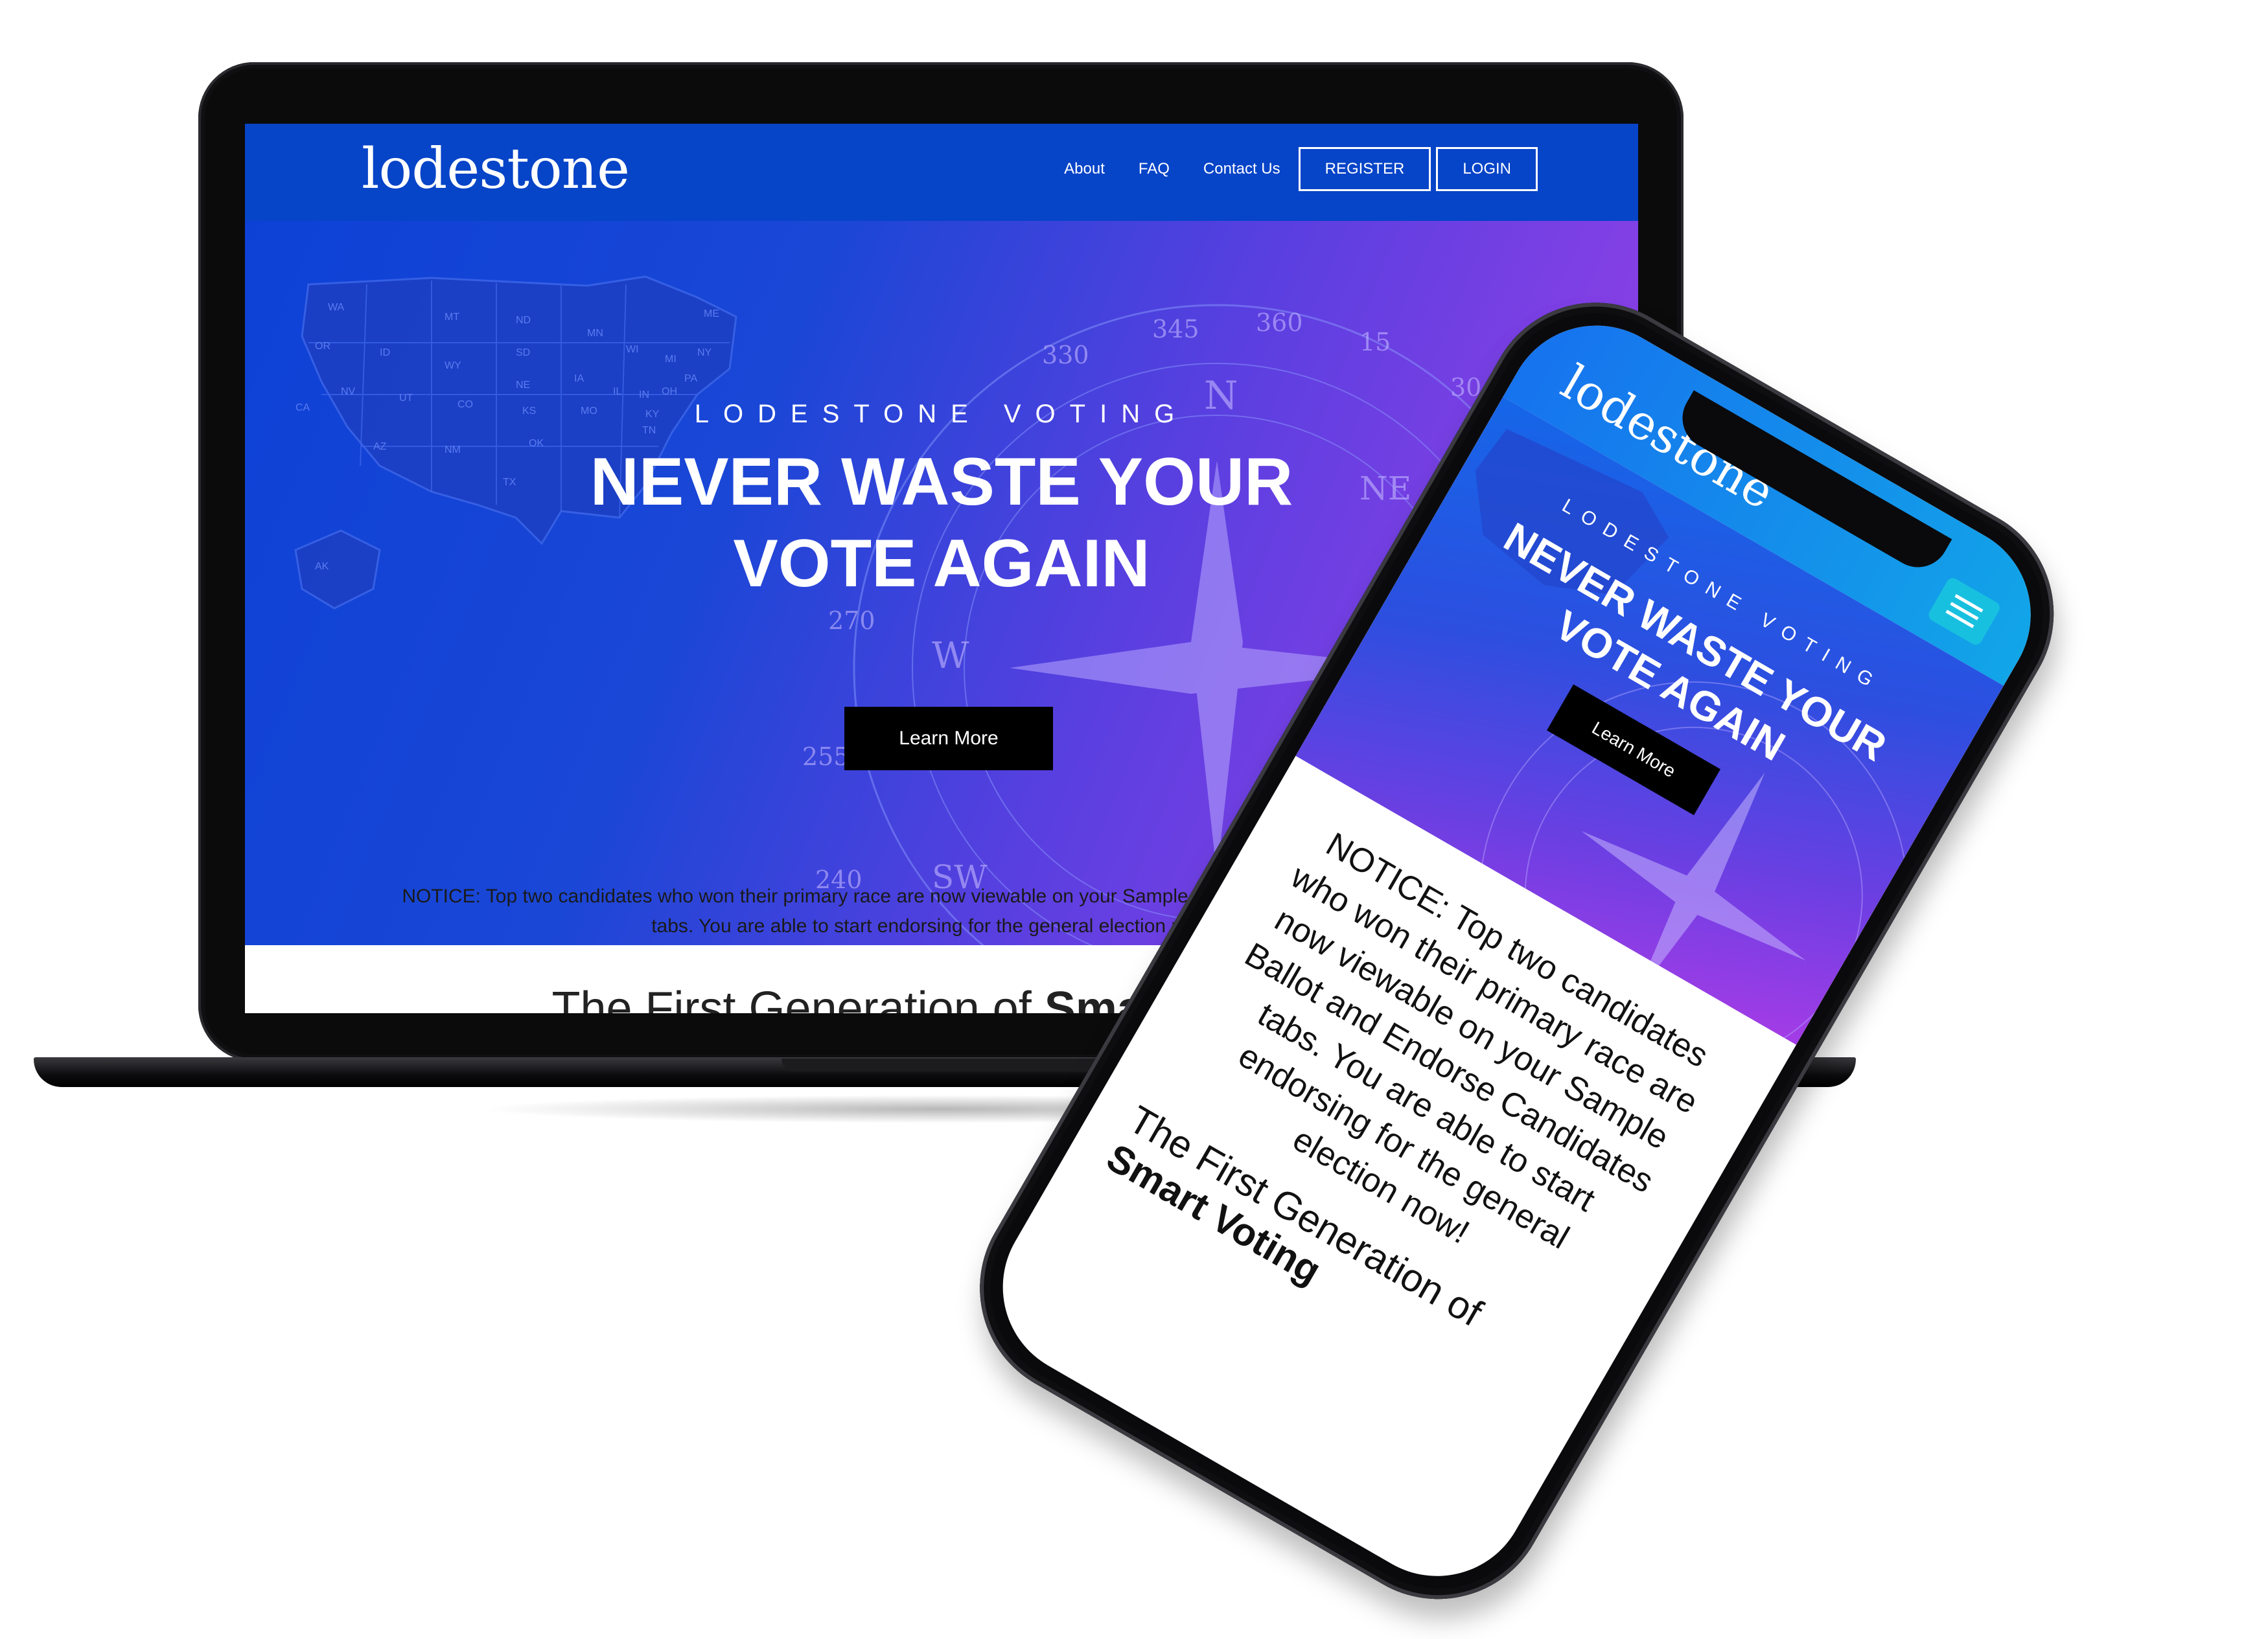 The width and height of the screenshot is (2268, 1639). I want to click on map-label-mn: MN, so click(595, 333).